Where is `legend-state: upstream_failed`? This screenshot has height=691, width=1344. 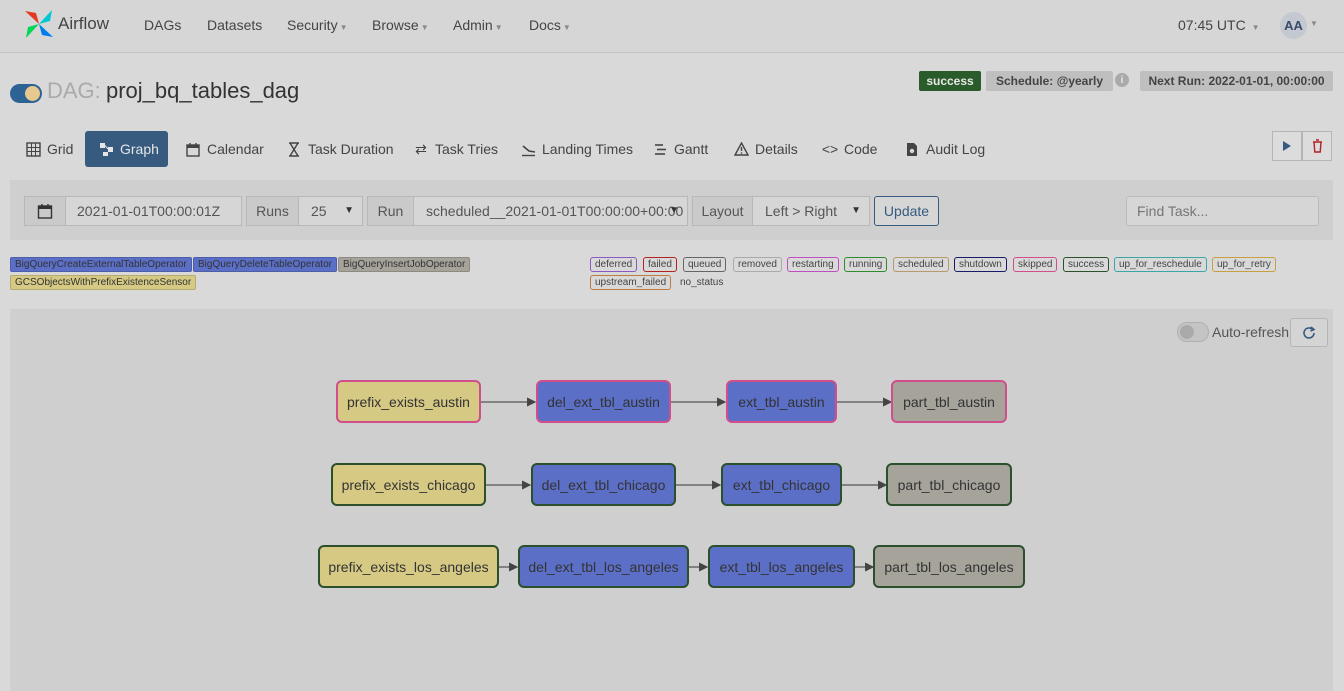 legend-state: upstream_failed is located at coordinates (631, 282).